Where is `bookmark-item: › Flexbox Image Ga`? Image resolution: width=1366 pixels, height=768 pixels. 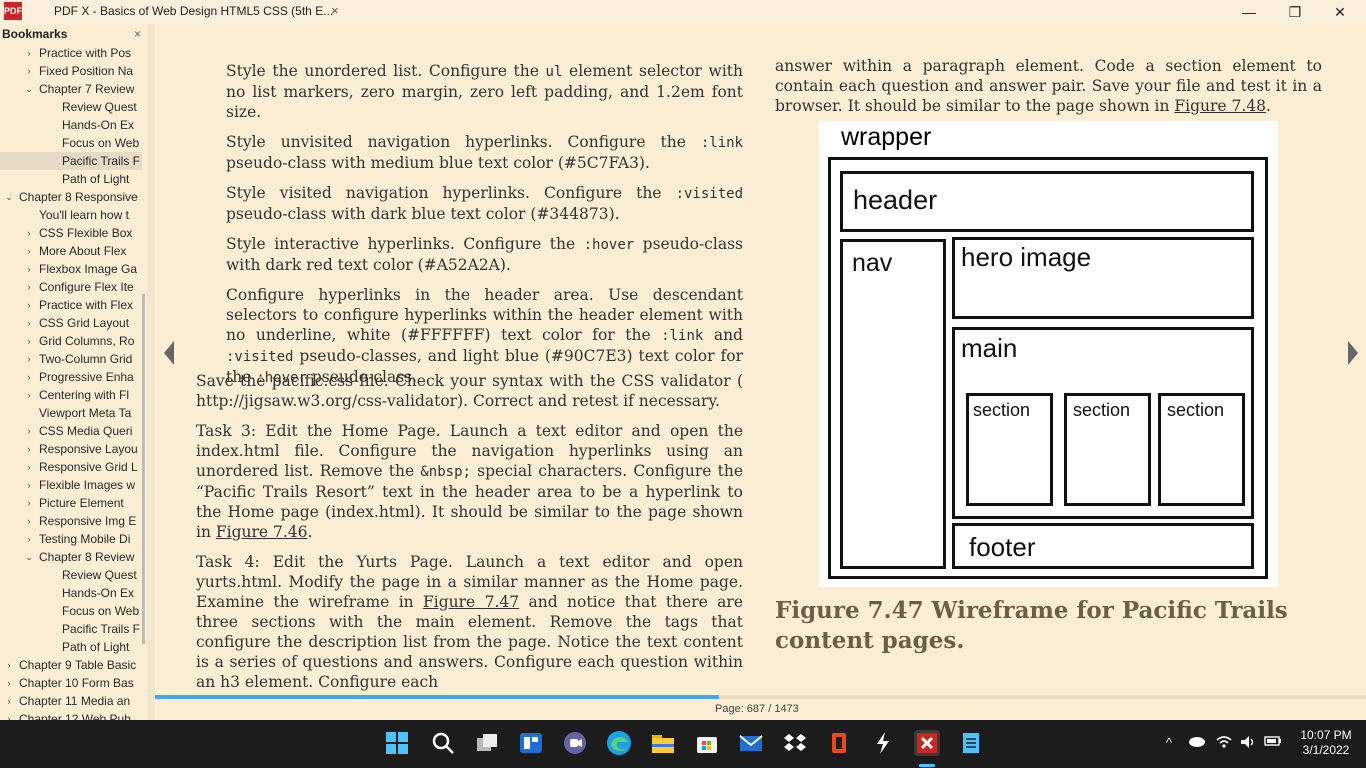
bookmark-item: › Flexbox Image Ga is located at coordinates (71, 269).